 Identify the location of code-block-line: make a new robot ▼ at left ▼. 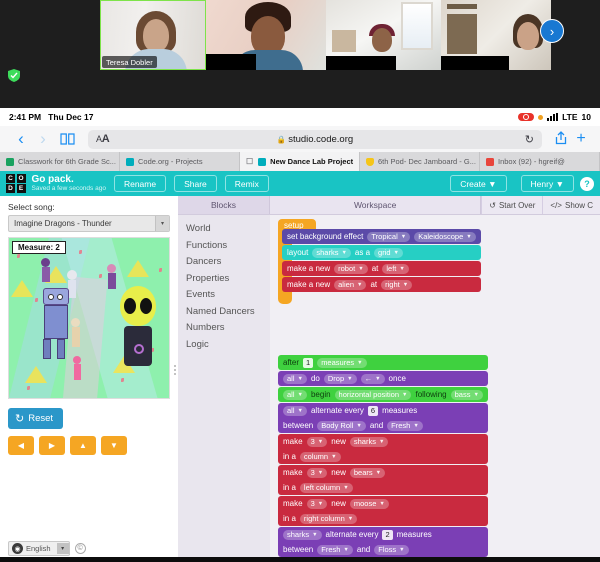
(381, 268).